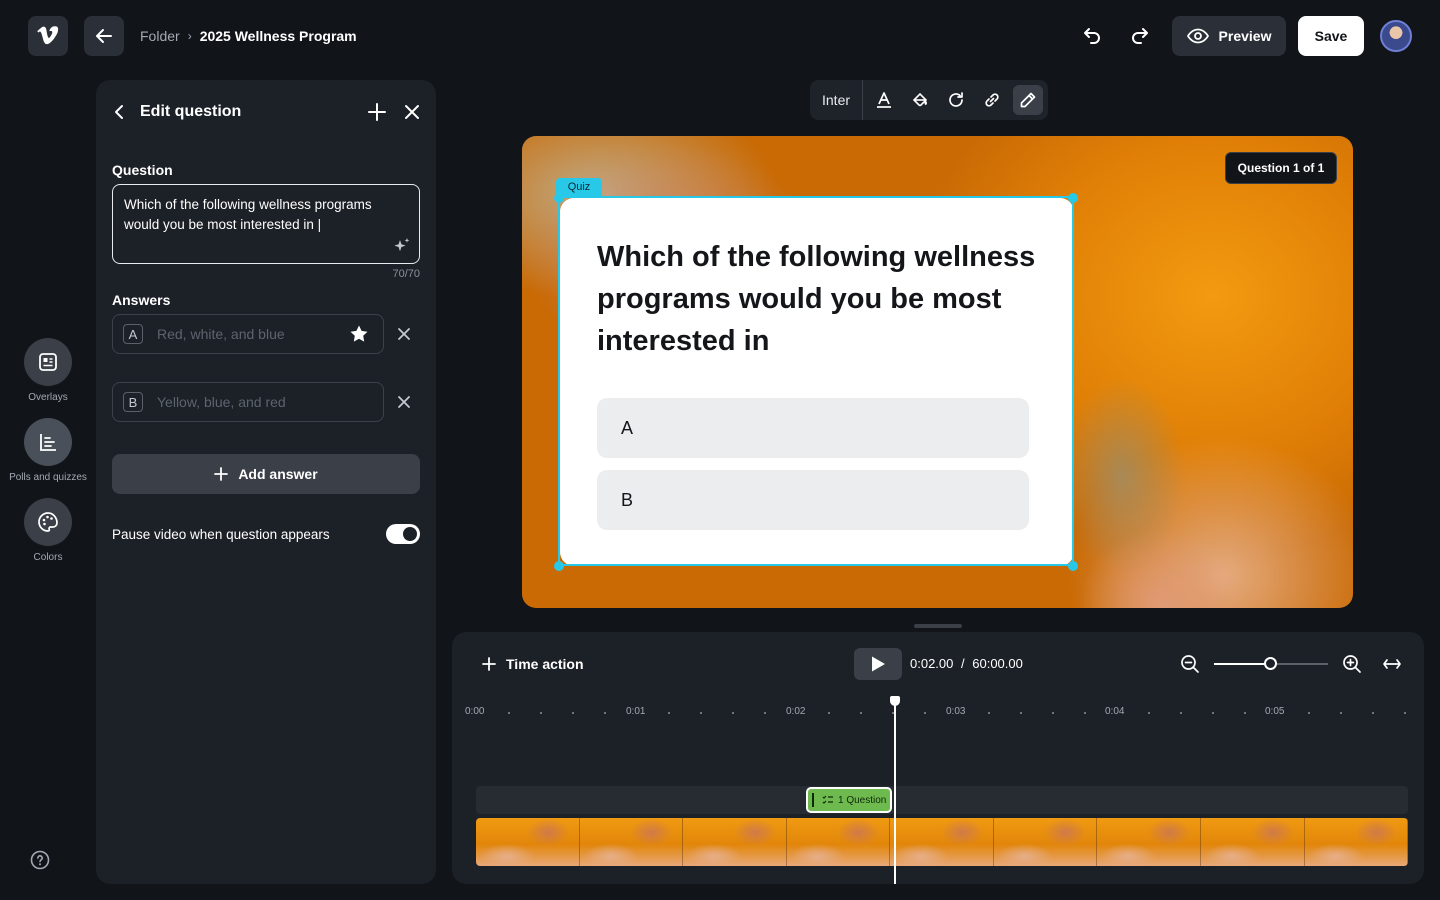 This screenshot has width=1440, height=900. Describe the element at coordinates (377, 112) in the screenshot. I see `plus-icon` at that location.